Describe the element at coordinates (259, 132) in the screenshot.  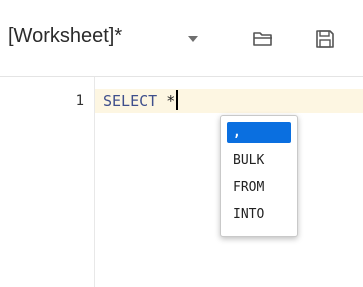
I see `autocomplete-item: ,` at that location.